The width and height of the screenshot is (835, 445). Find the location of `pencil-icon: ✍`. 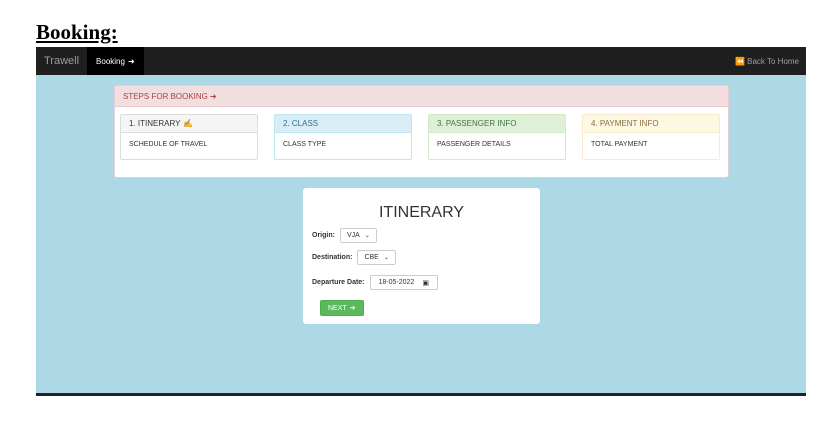

pencil-icon: ✍ is located at coordinates (188, 123).